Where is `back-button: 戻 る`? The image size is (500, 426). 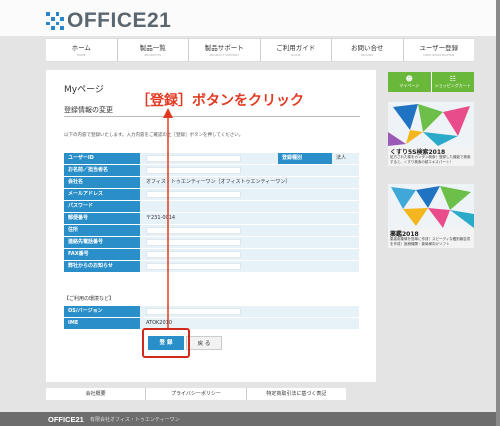 back-button: 戻 る is located at coordinates (204, 343).